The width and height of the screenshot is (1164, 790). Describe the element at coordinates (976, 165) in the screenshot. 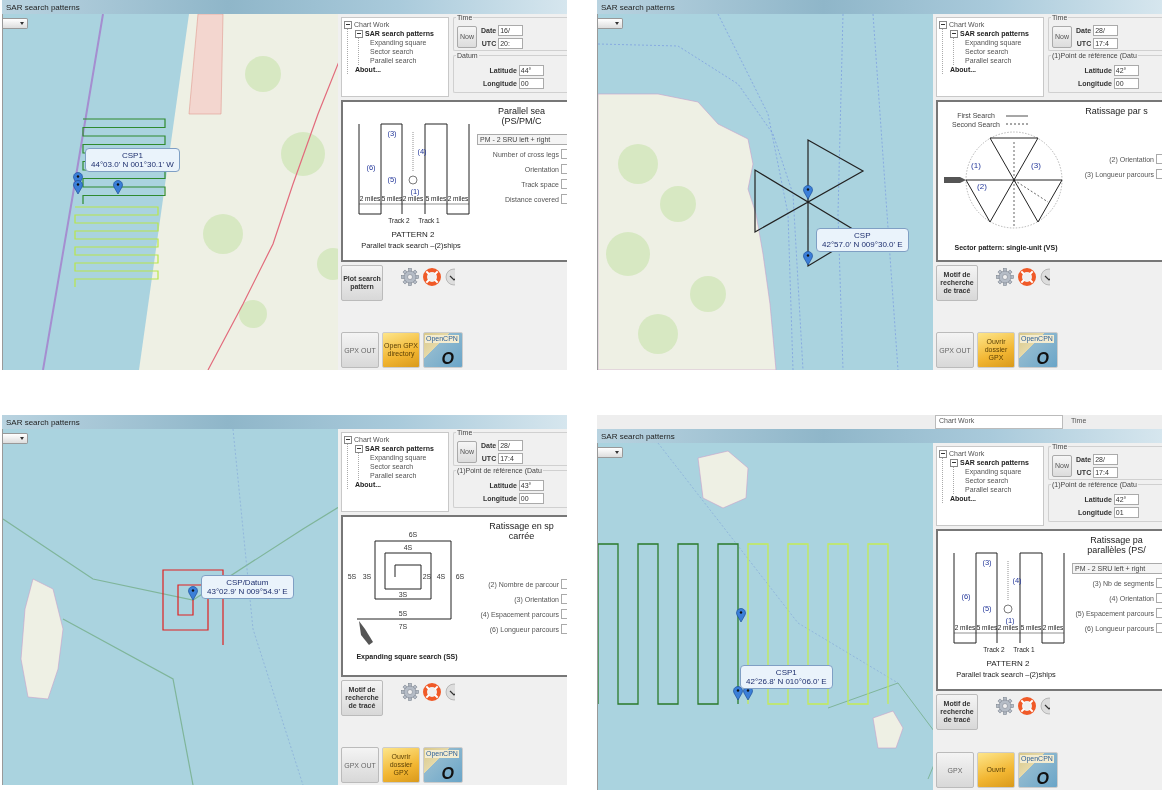

I see `diagram-label: (1)` at that location.